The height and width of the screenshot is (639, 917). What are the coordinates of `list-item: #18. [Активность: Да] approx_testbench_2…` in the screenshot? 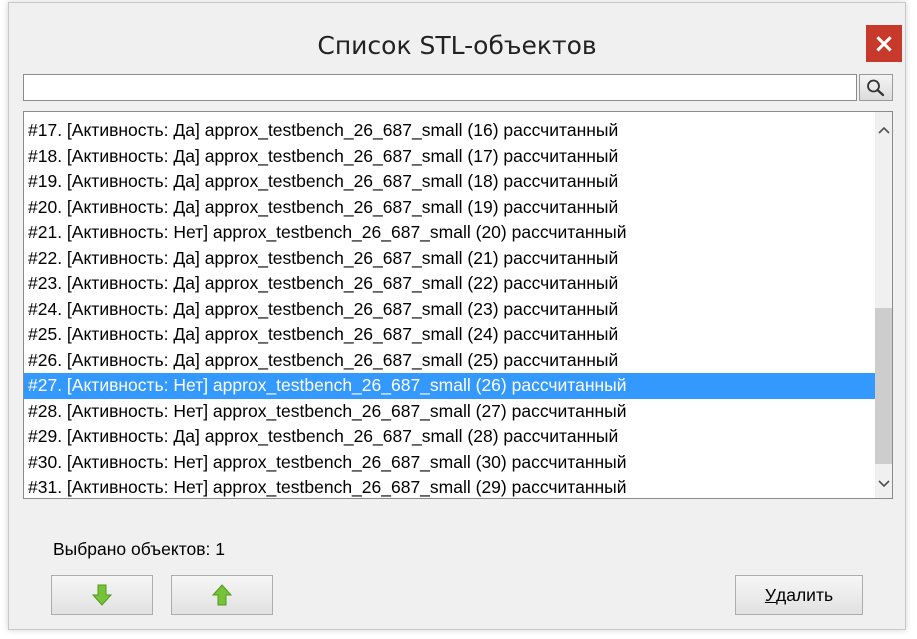 It's located at (450, 157).